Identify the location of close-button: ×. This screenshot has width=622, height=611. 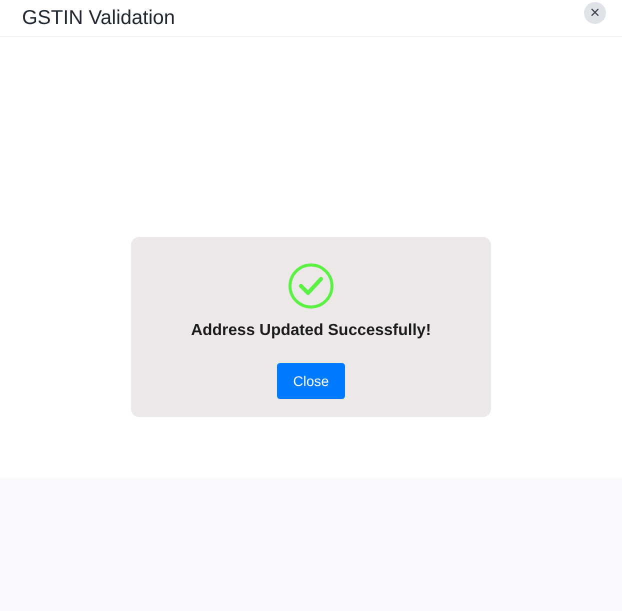
(595, 13).